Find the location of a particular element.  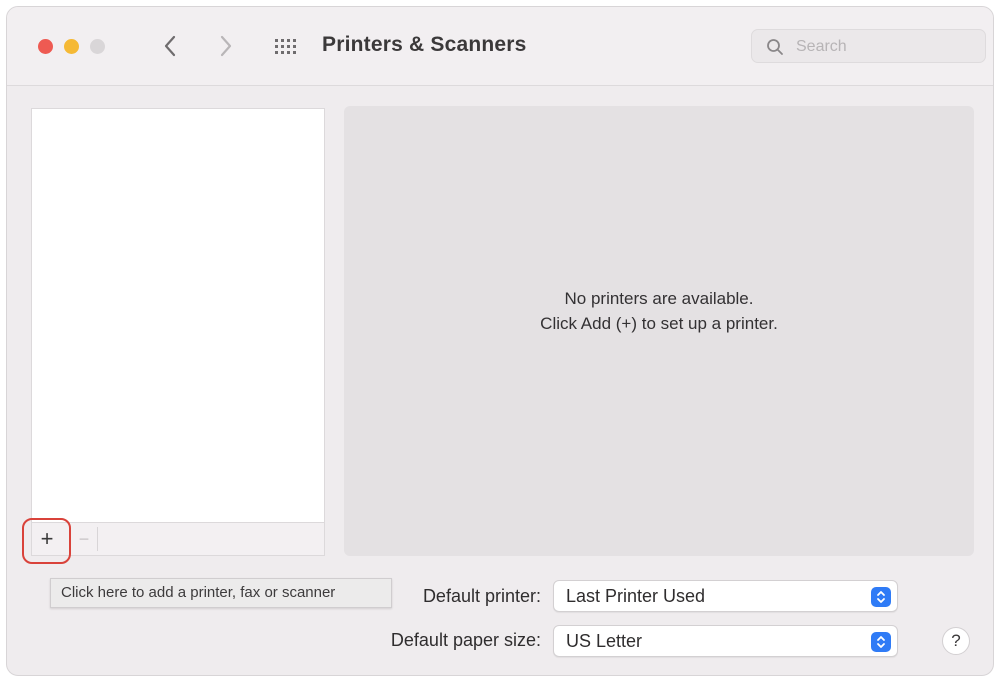

search-field: Search is located at coordinates (868, 46).